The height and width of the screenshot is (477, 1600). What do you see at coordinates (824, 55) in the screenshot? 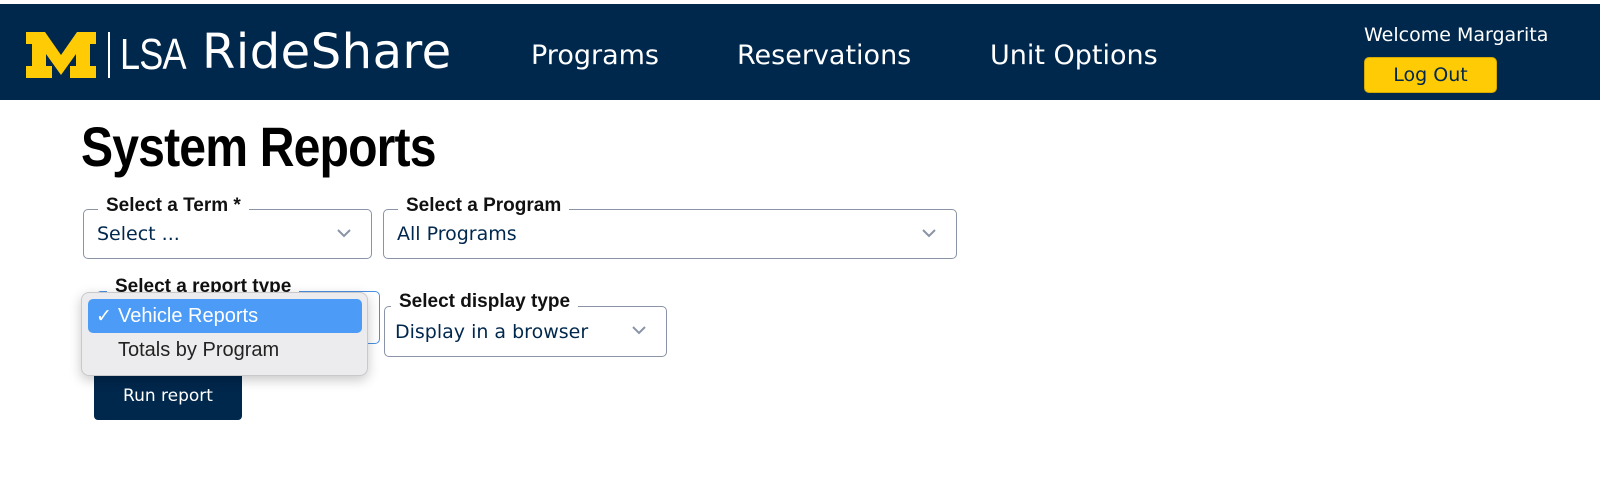
I see `nav-reservations: Reservations` at bounding box center [824, 55].